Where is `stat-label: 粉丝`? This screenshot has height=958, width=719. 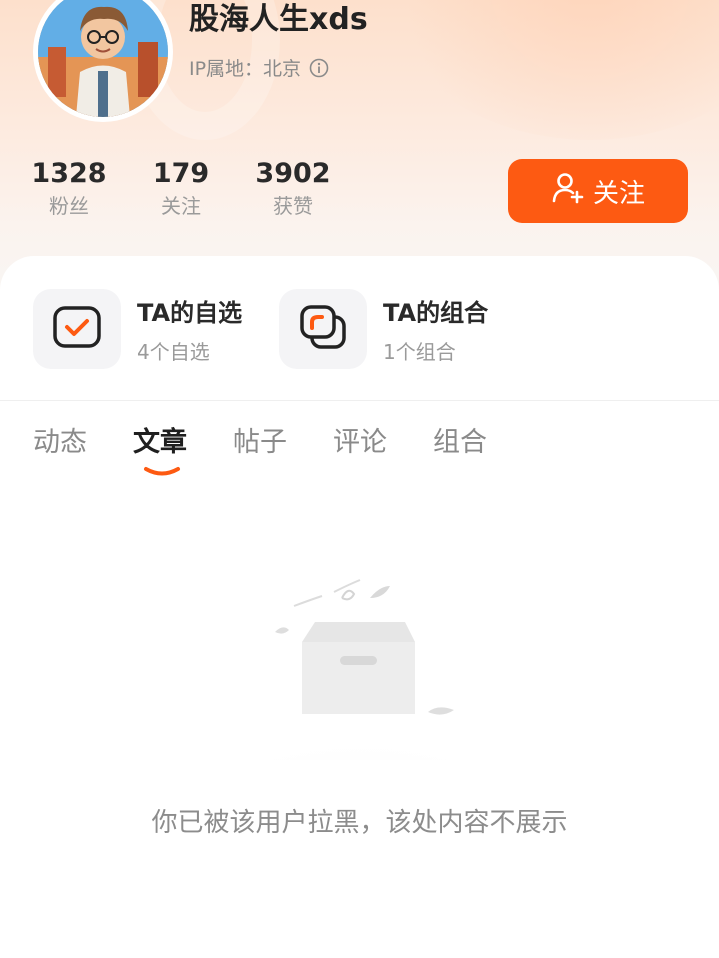
stat-label: 粉丝 is located at coordinates (69, 206).